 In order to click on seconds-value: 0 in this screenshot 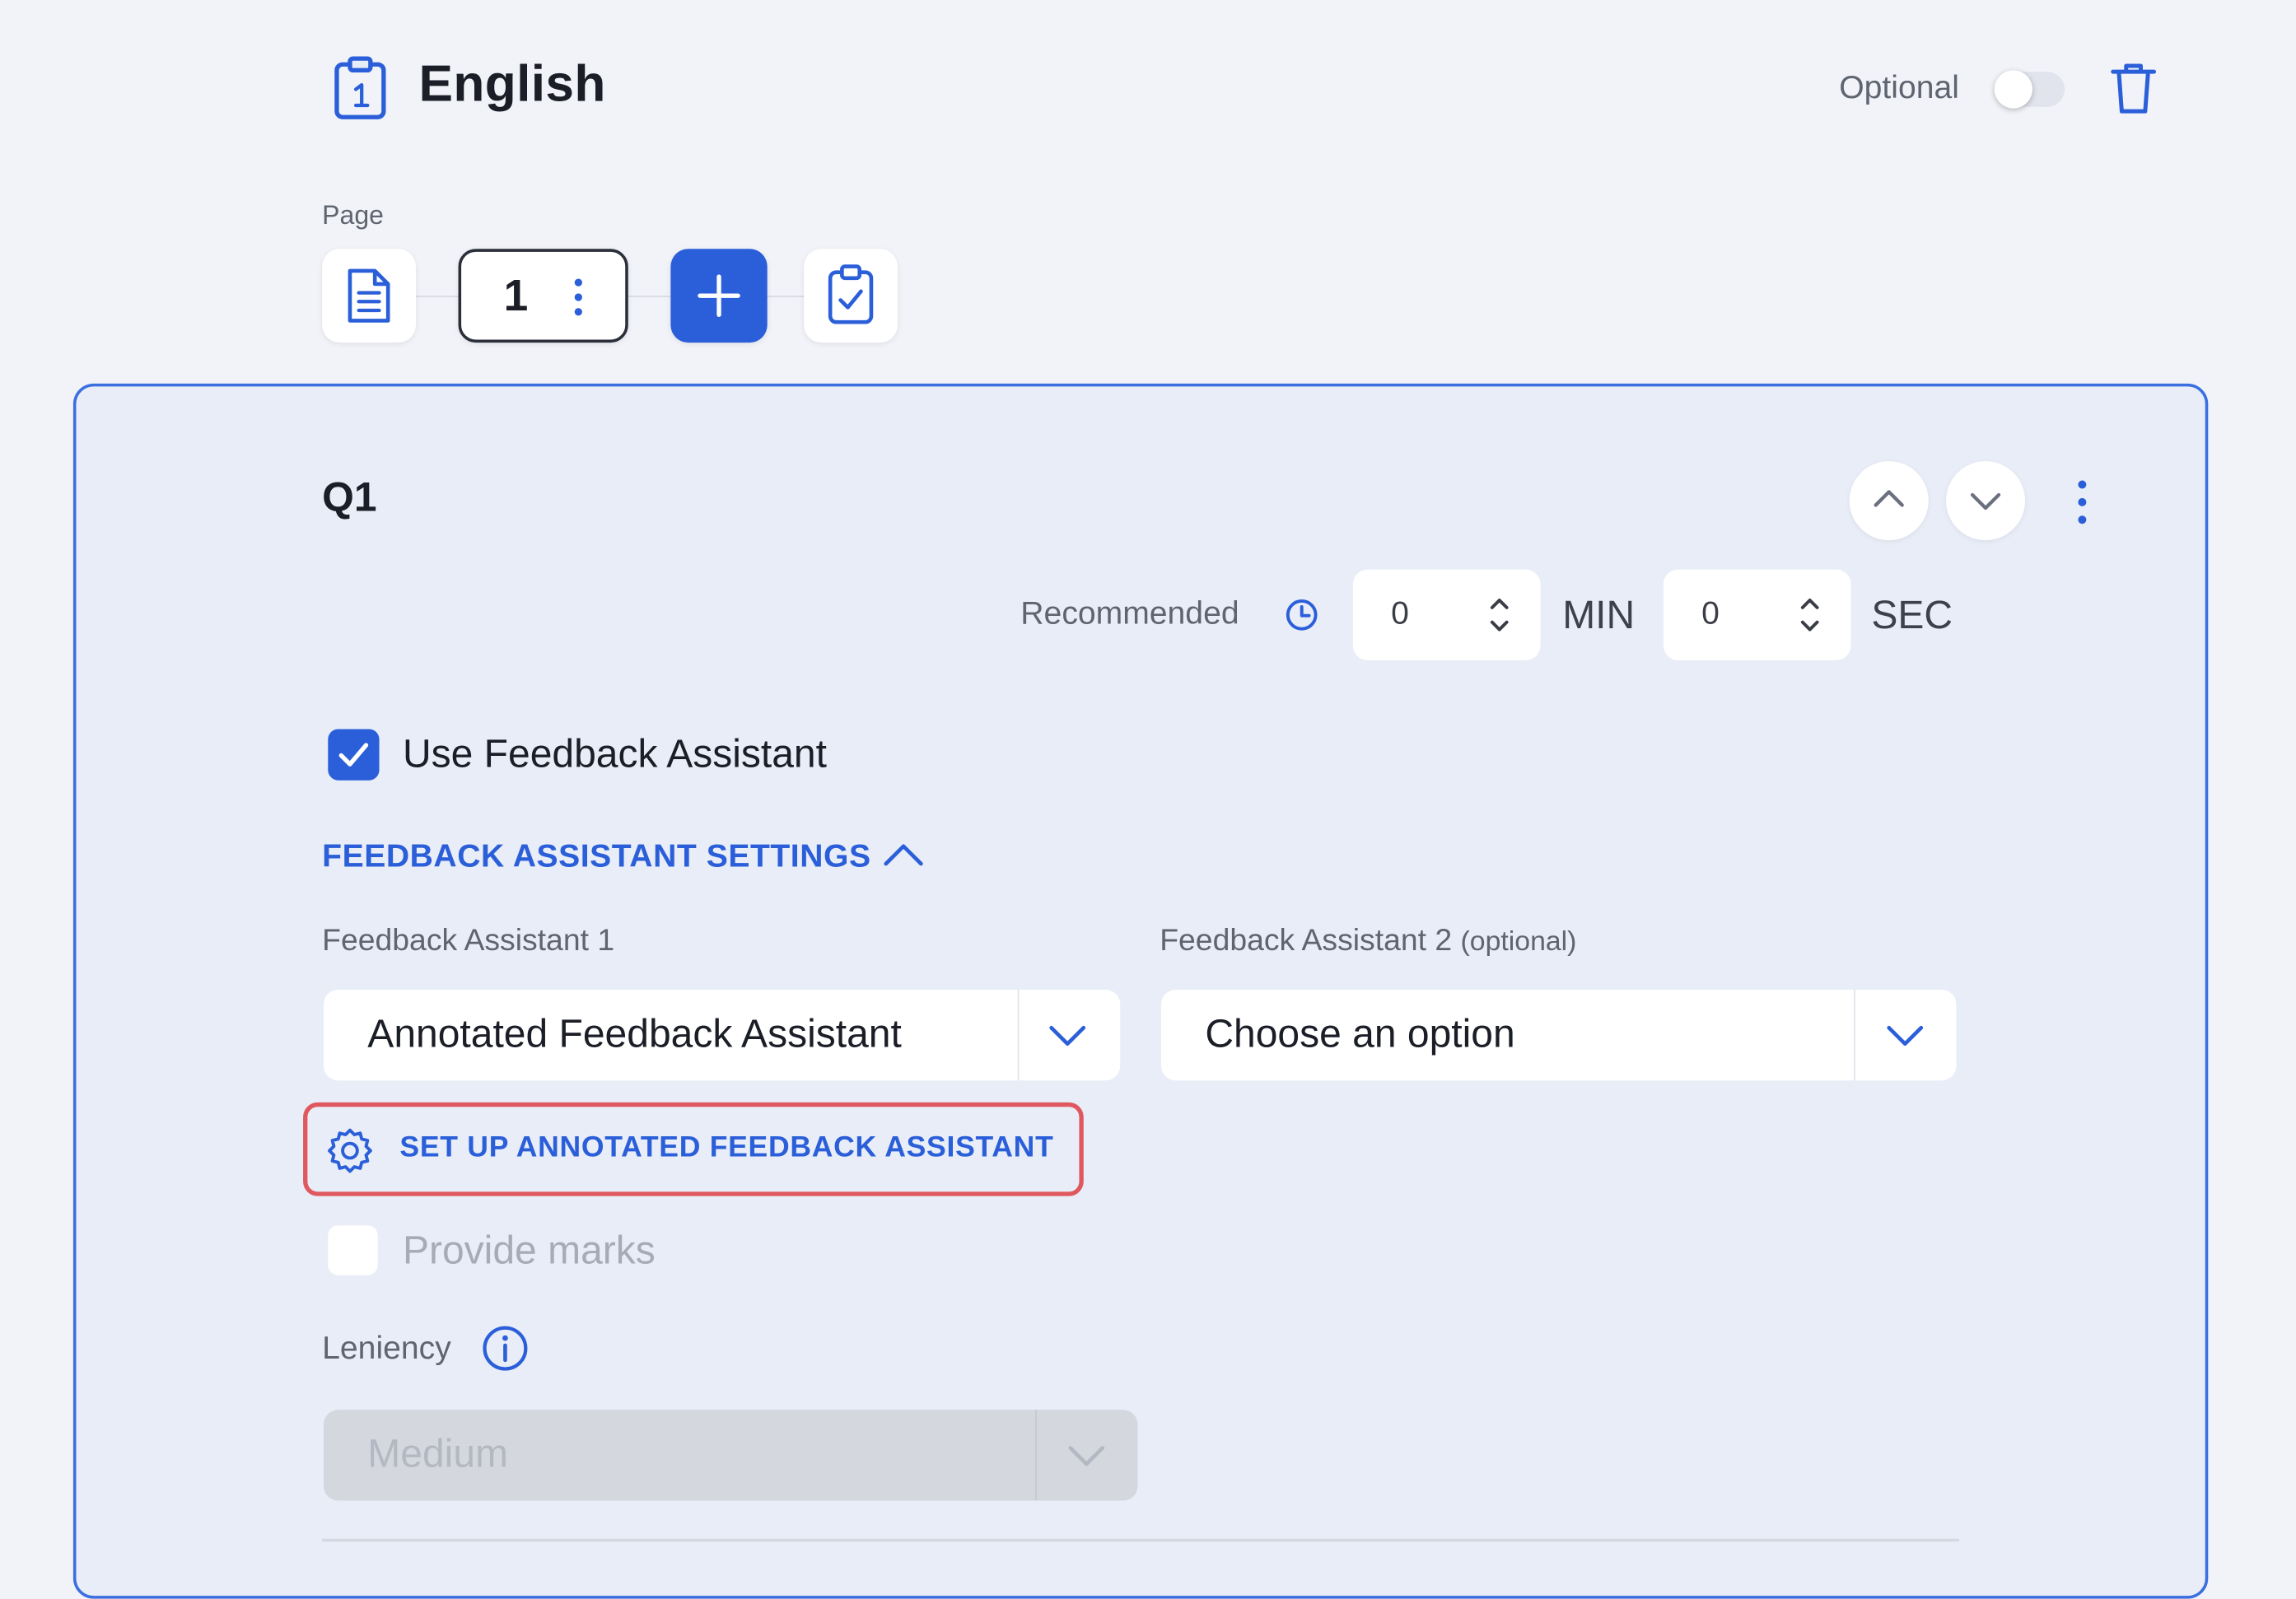, I will do `click(1710, 613)`.